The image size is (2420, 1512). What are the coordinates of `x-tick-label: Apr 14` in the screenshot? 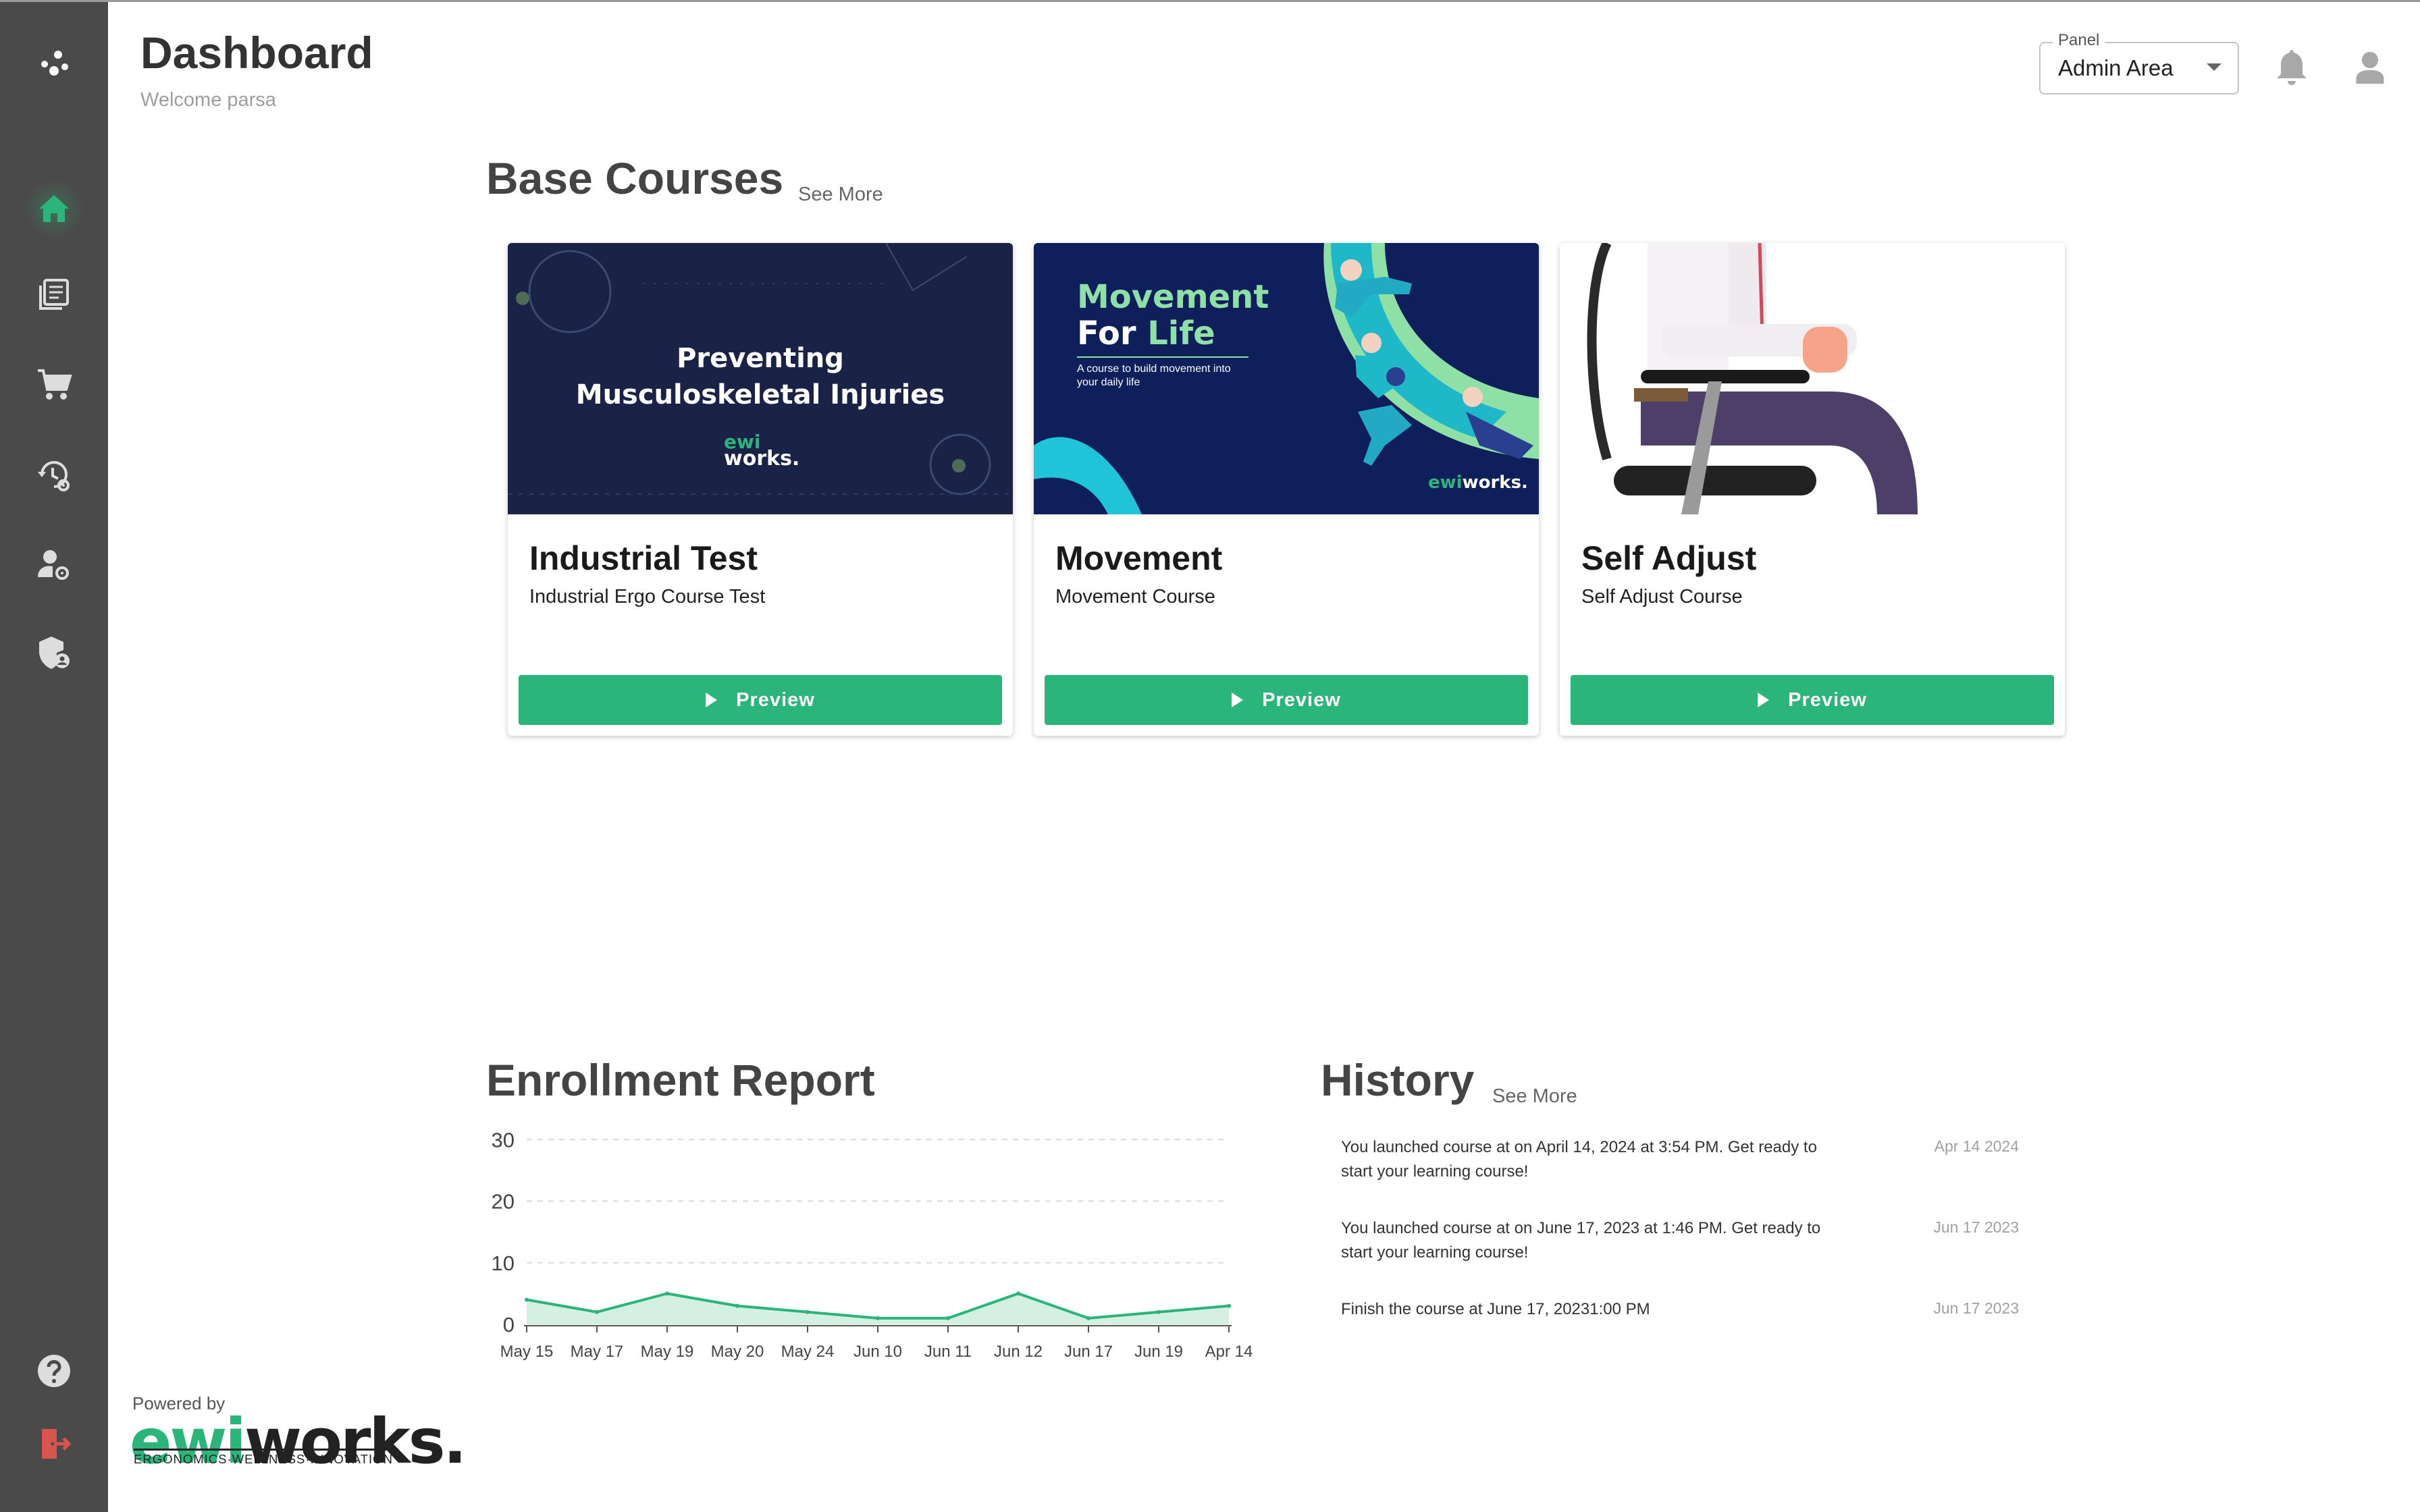 It's located at (1229, 1352).